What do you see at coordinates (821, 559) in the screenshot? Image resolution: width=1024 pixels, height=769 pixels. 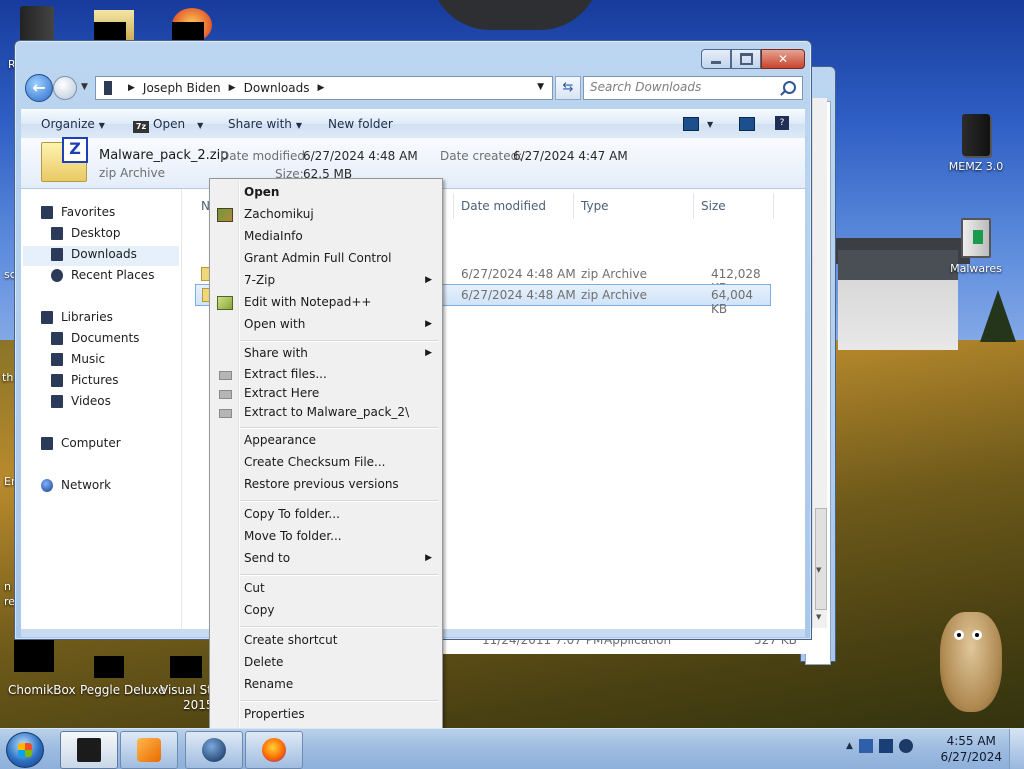 I see `scrollbar-thumb` at bounding box center [821, 559].